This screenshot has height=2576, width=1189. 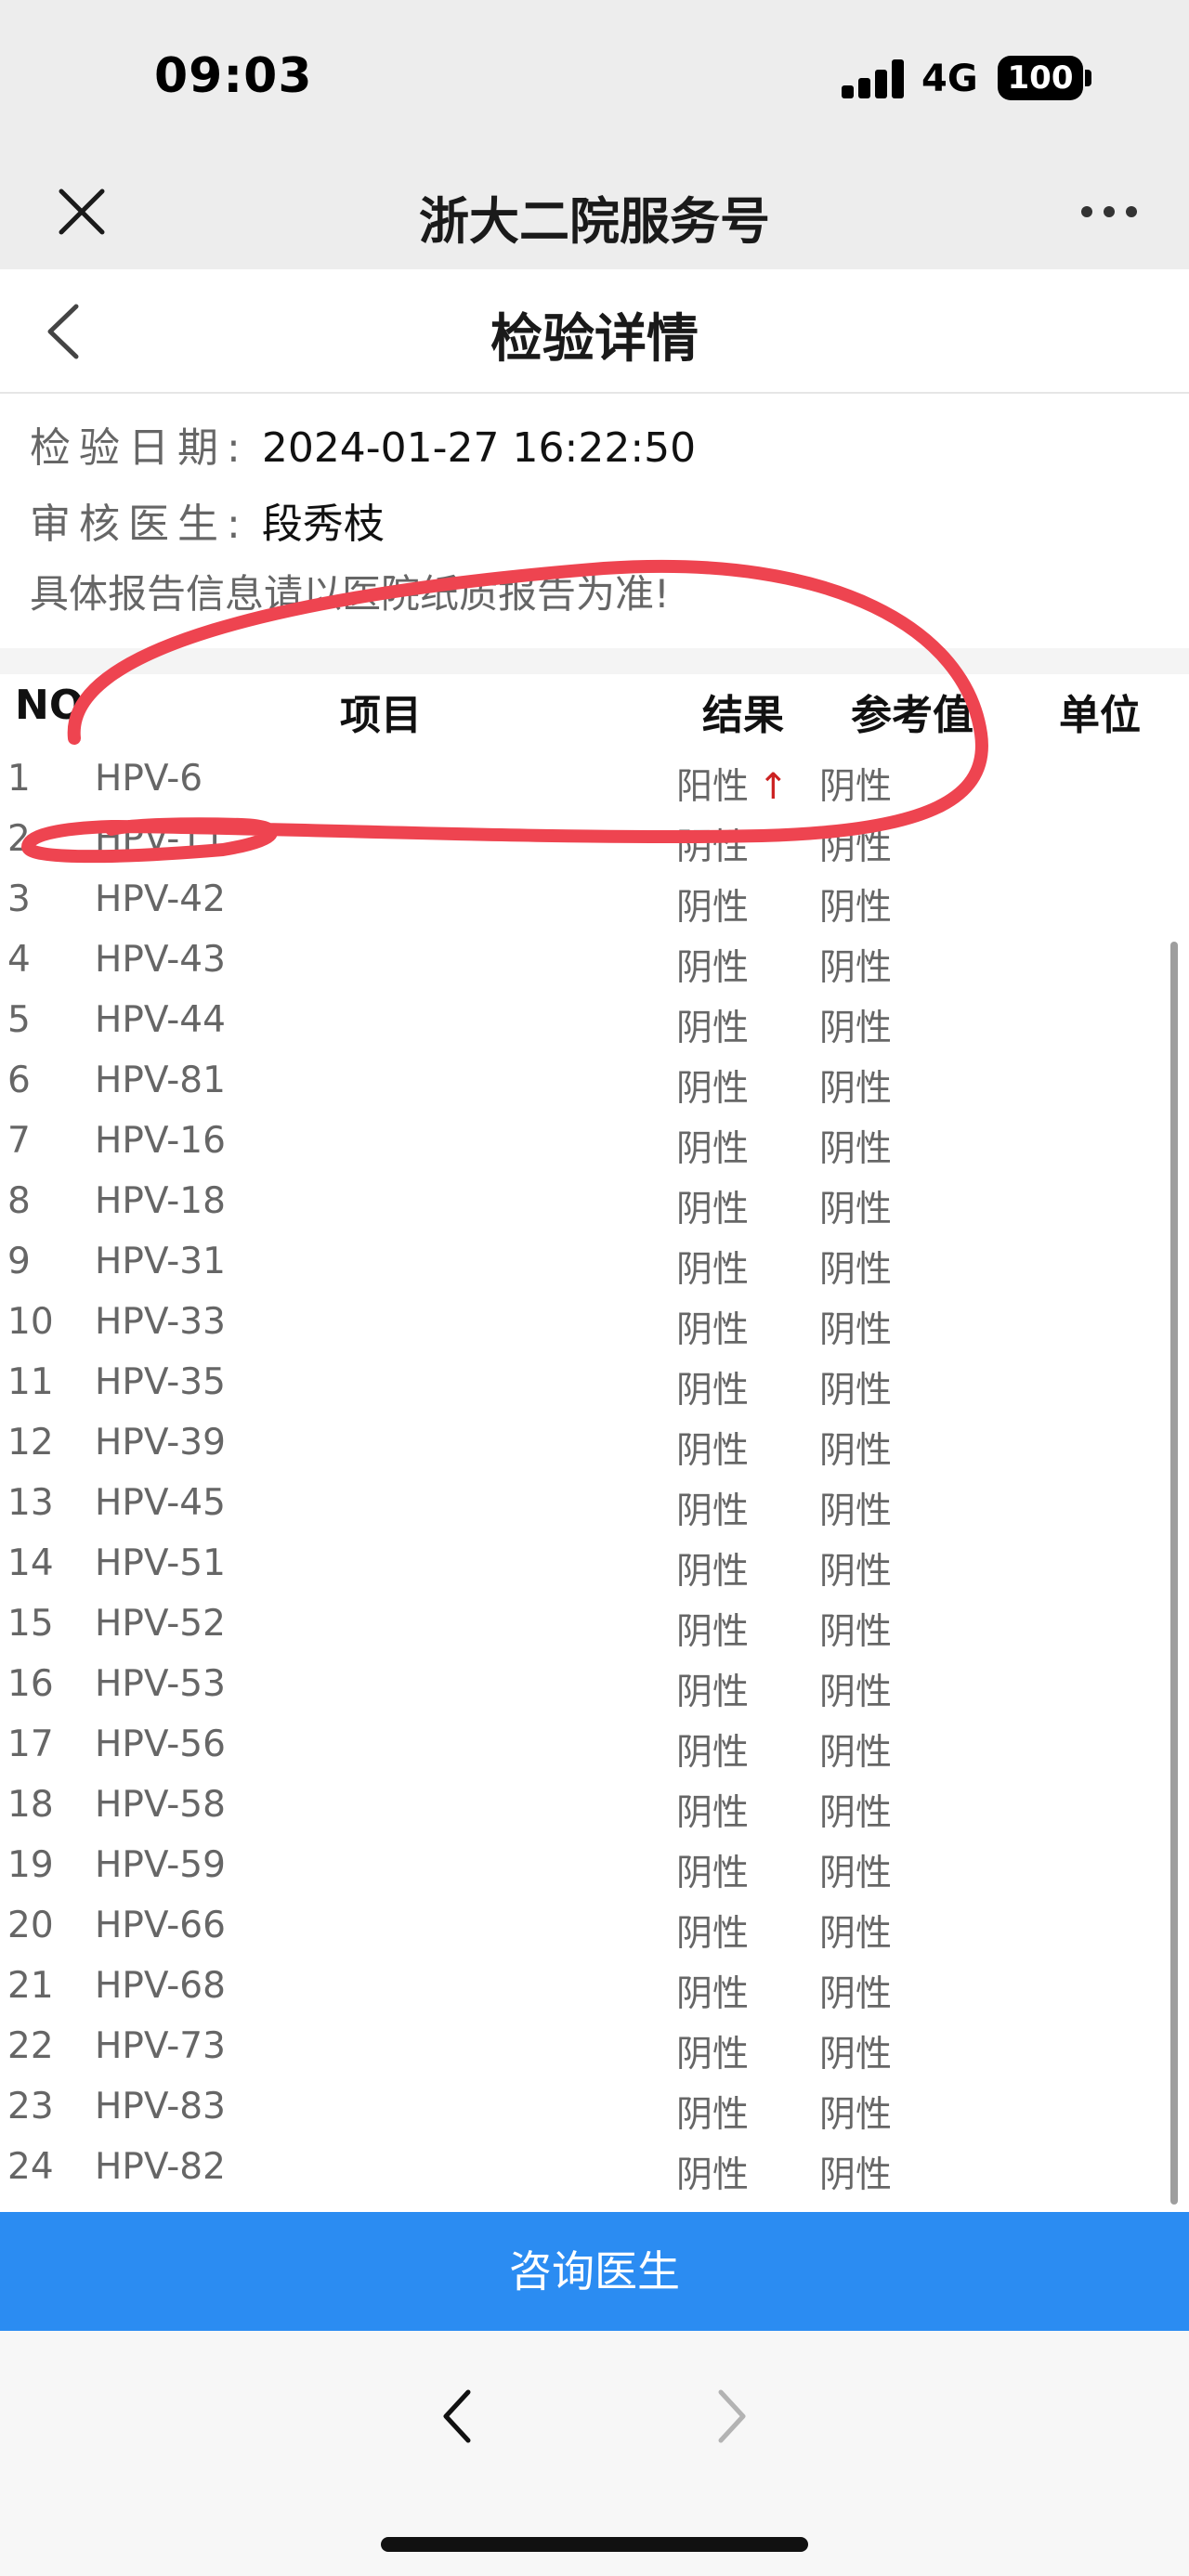 What do you see at coordinates (19, 1020) in the screenshot?
I see `row-no: 5` at bounding box center [19, 1020].